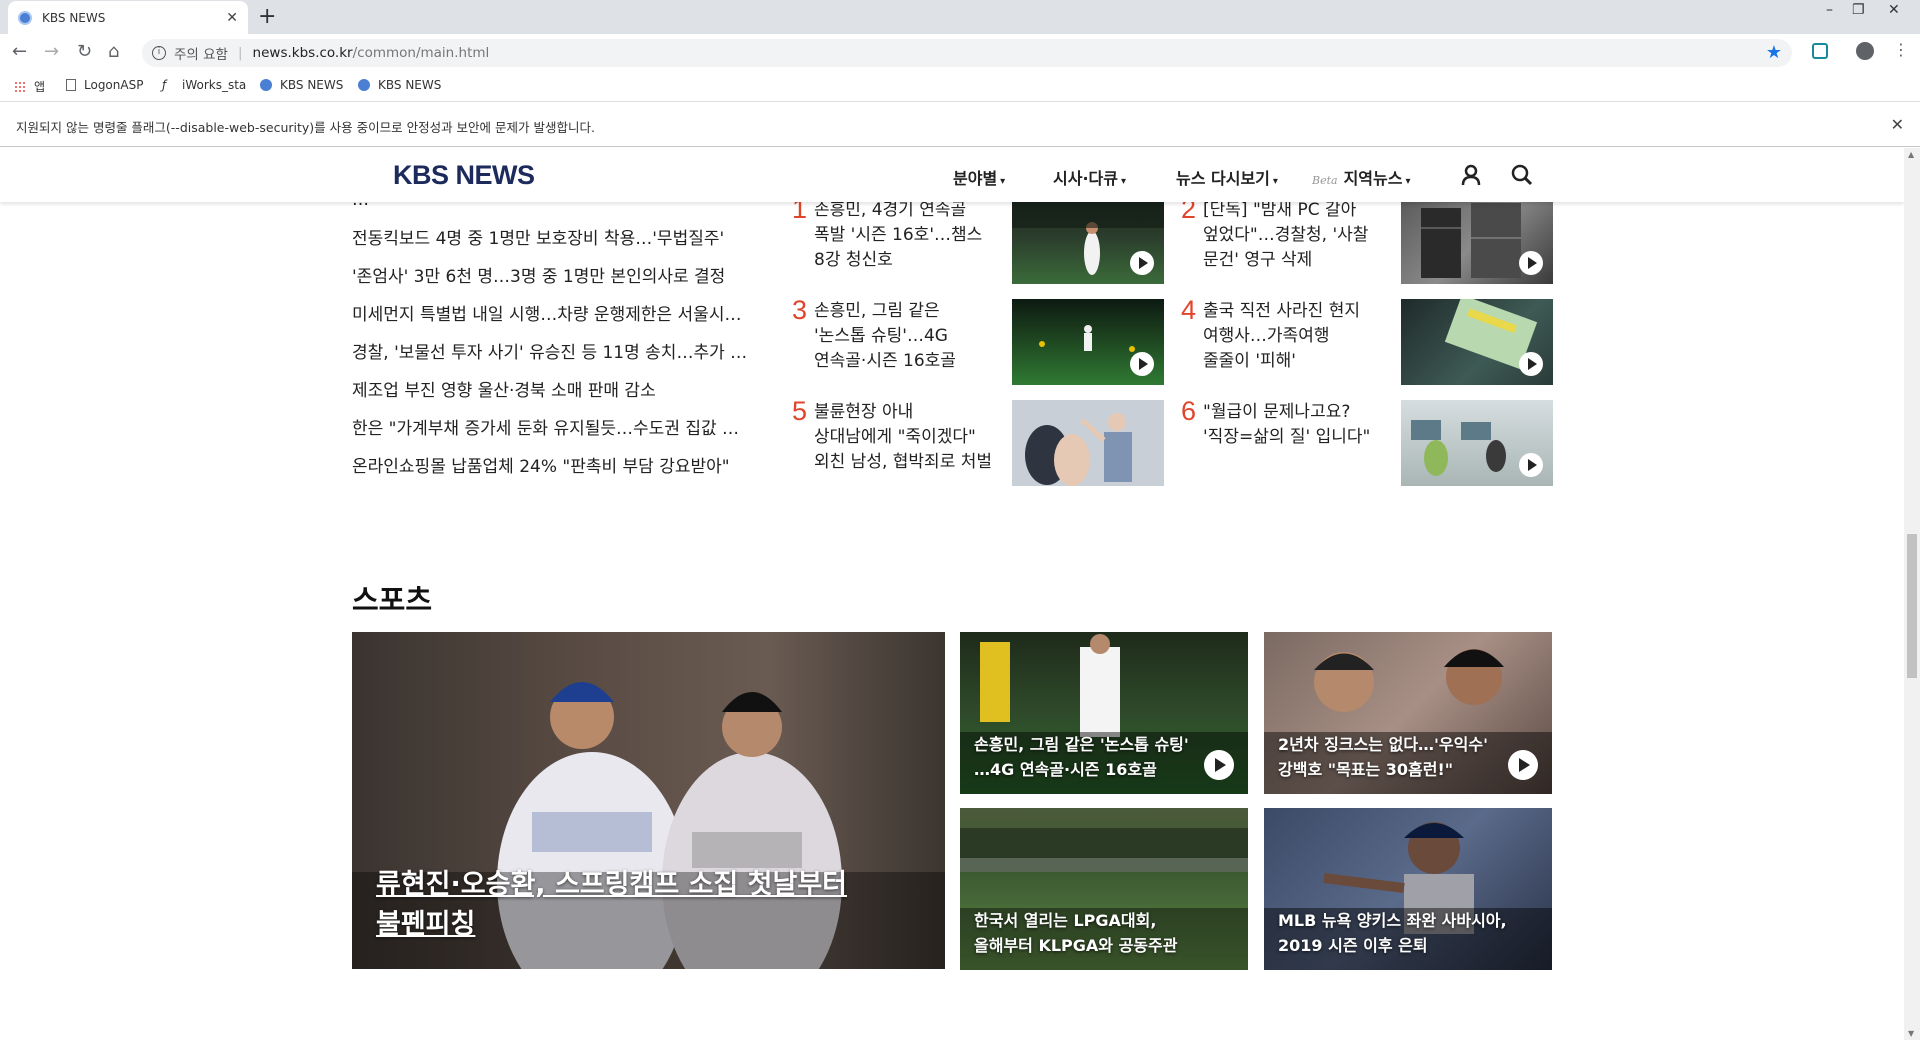 This screenshot has width=1920, height=1040. What do you see at coordinates (903, 437) in the screenshot?
I see `rank-title: 불륜현장 아내 상대남에게 "죽이겠다" 외친 남성, 협박죄로 처벌` at bounding box center [903, 437].